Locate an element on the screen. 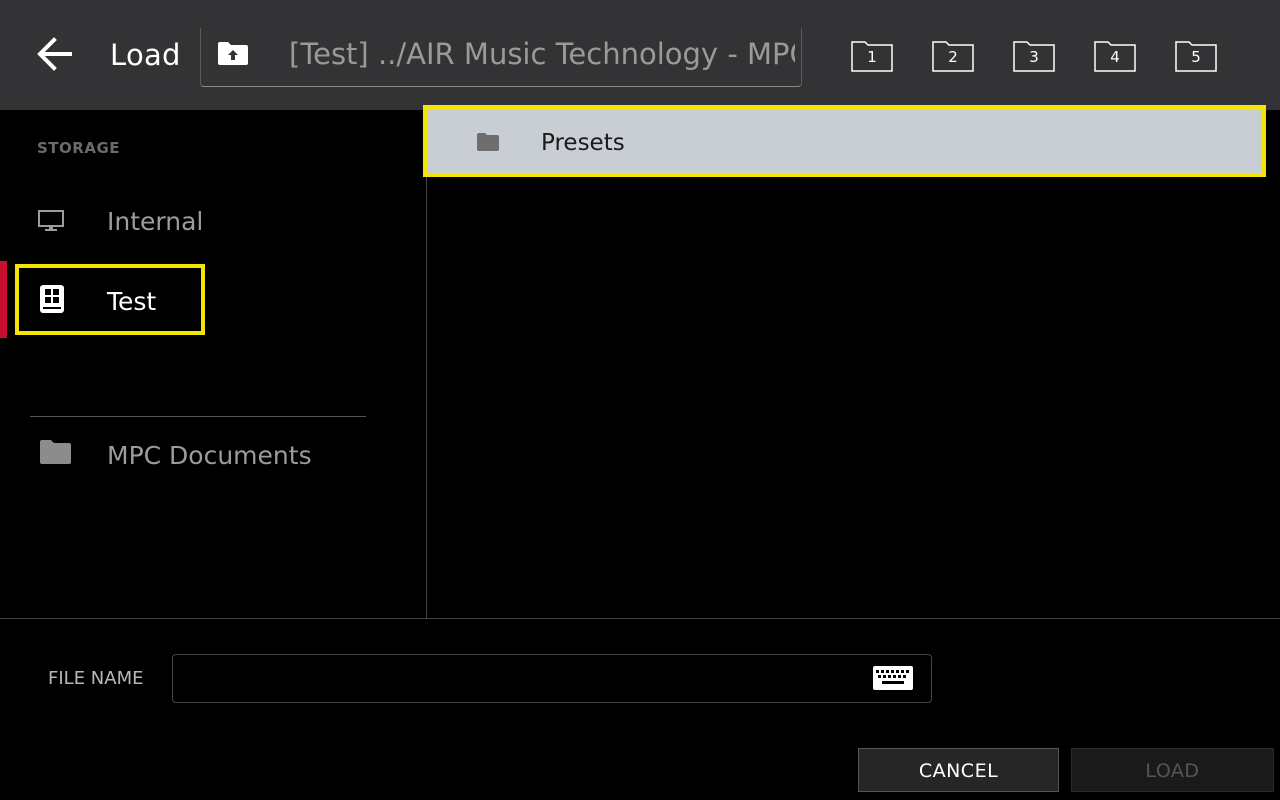 This screenshot has width=1280, height=800. sidebar-item-mpc-documents: MPC Documents is located at coordinates (213, 456).